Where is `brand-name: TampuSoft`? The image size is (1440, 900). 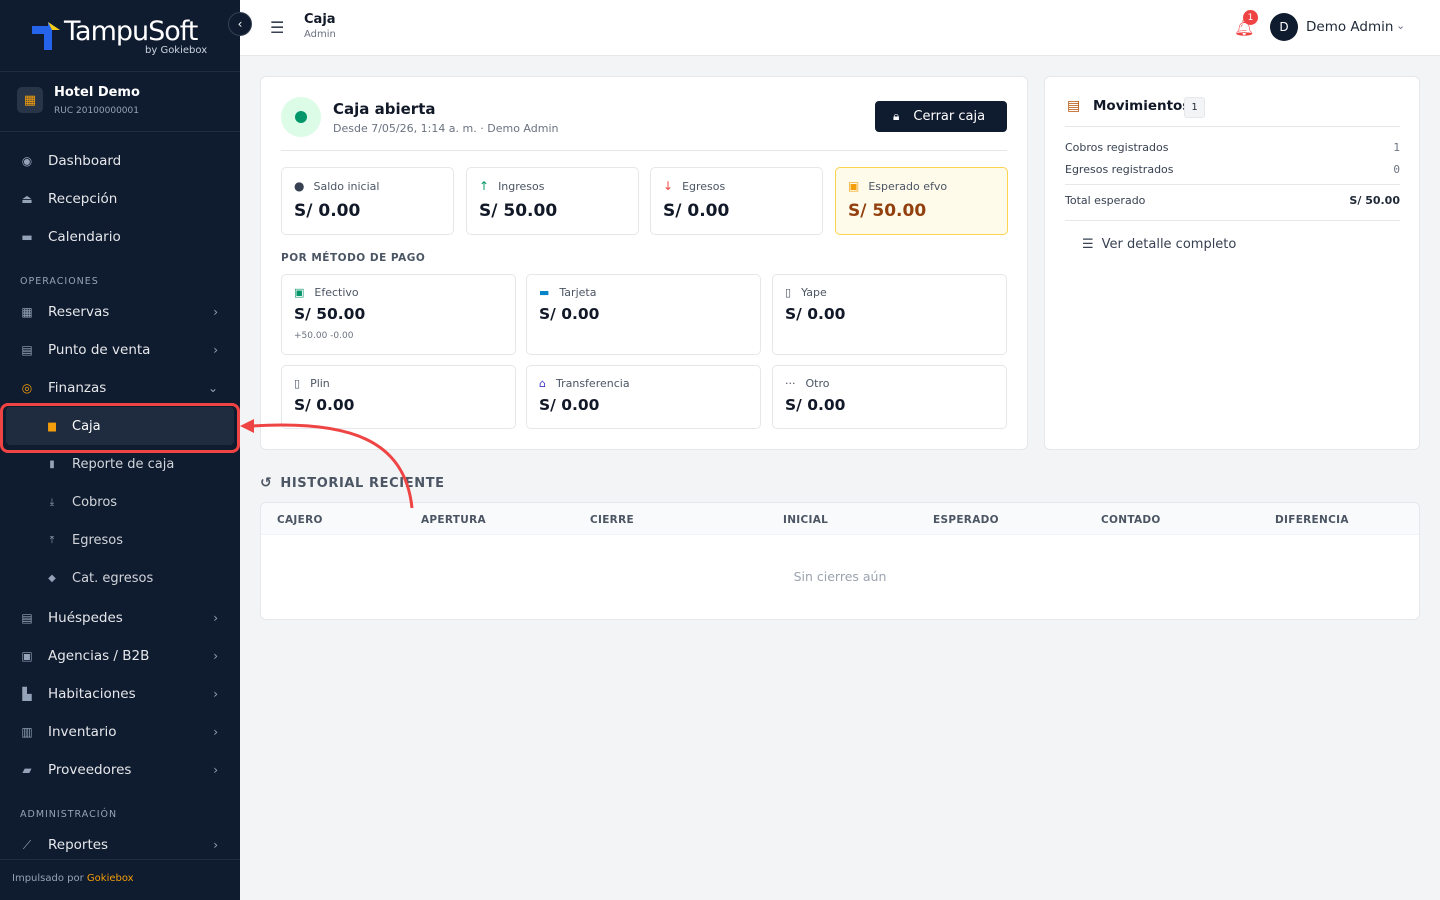 brand-name: TampuSoft is located at coordinates (131, 31).